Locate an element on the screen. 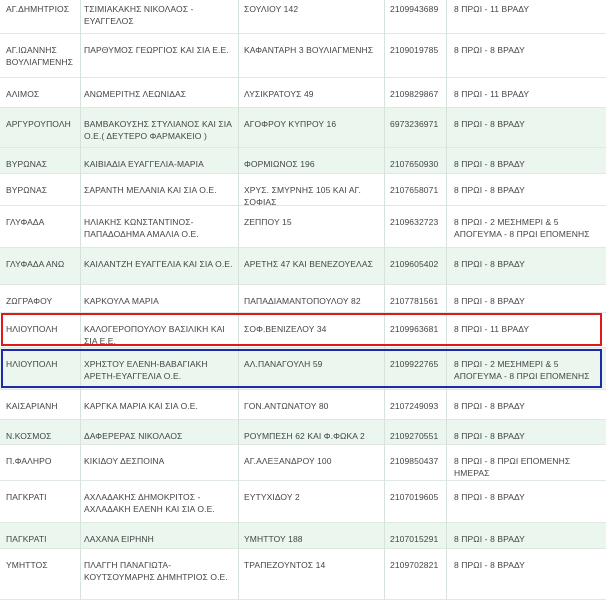 The height and width of the screenshot is (600, 606). highlight-box-blue is located at coordinates (301, 368).